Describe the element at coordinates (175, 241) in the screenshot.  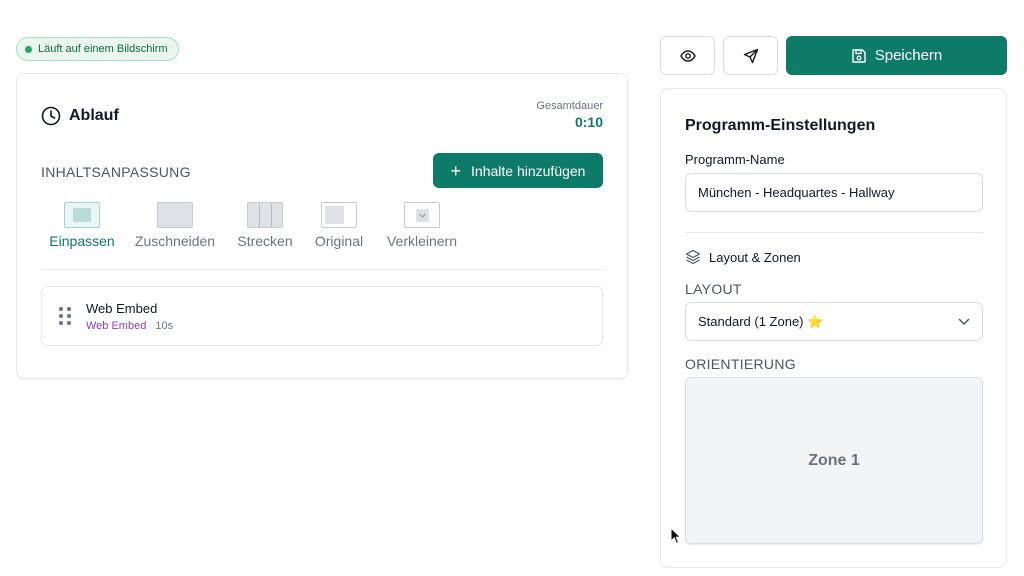
I see `fit-option-label: Zuschneiden` at that location.